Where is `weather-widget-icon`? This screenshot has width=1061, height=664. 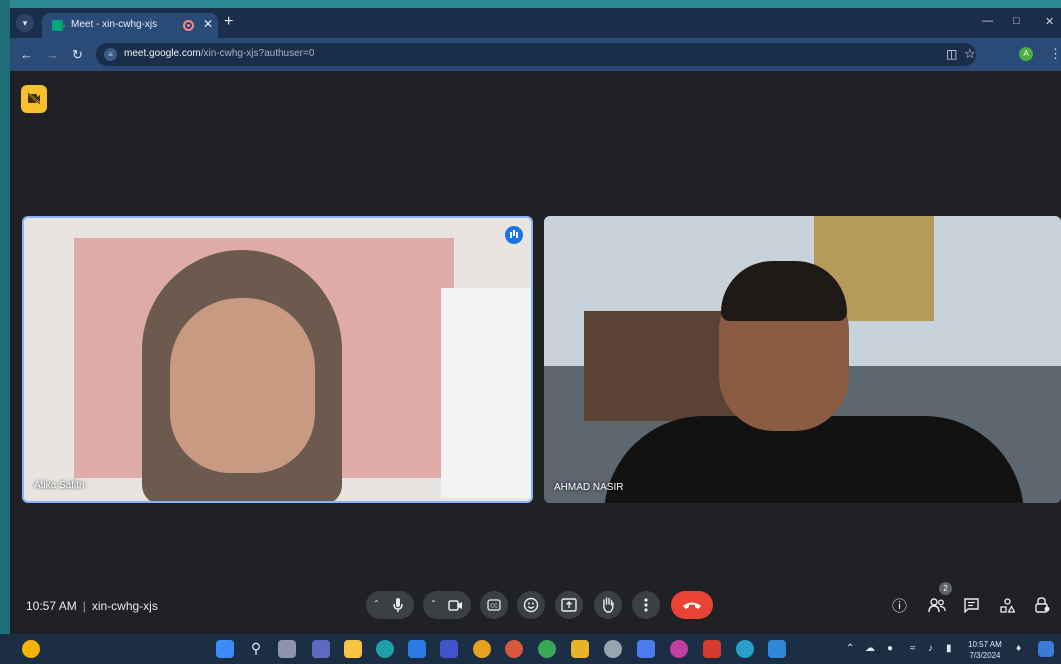 weather-widget-icon is located at coordinates (31, 649).